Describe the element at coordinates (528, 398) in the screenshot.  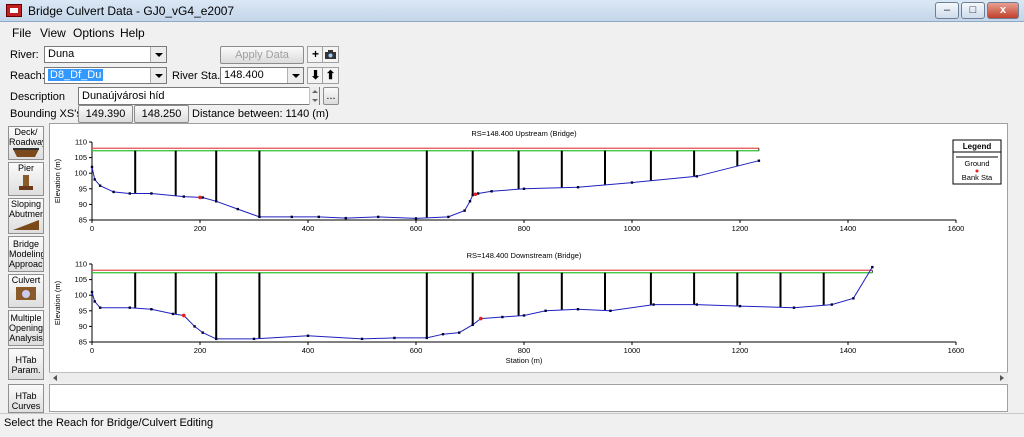
I see `details-pane` at that location.